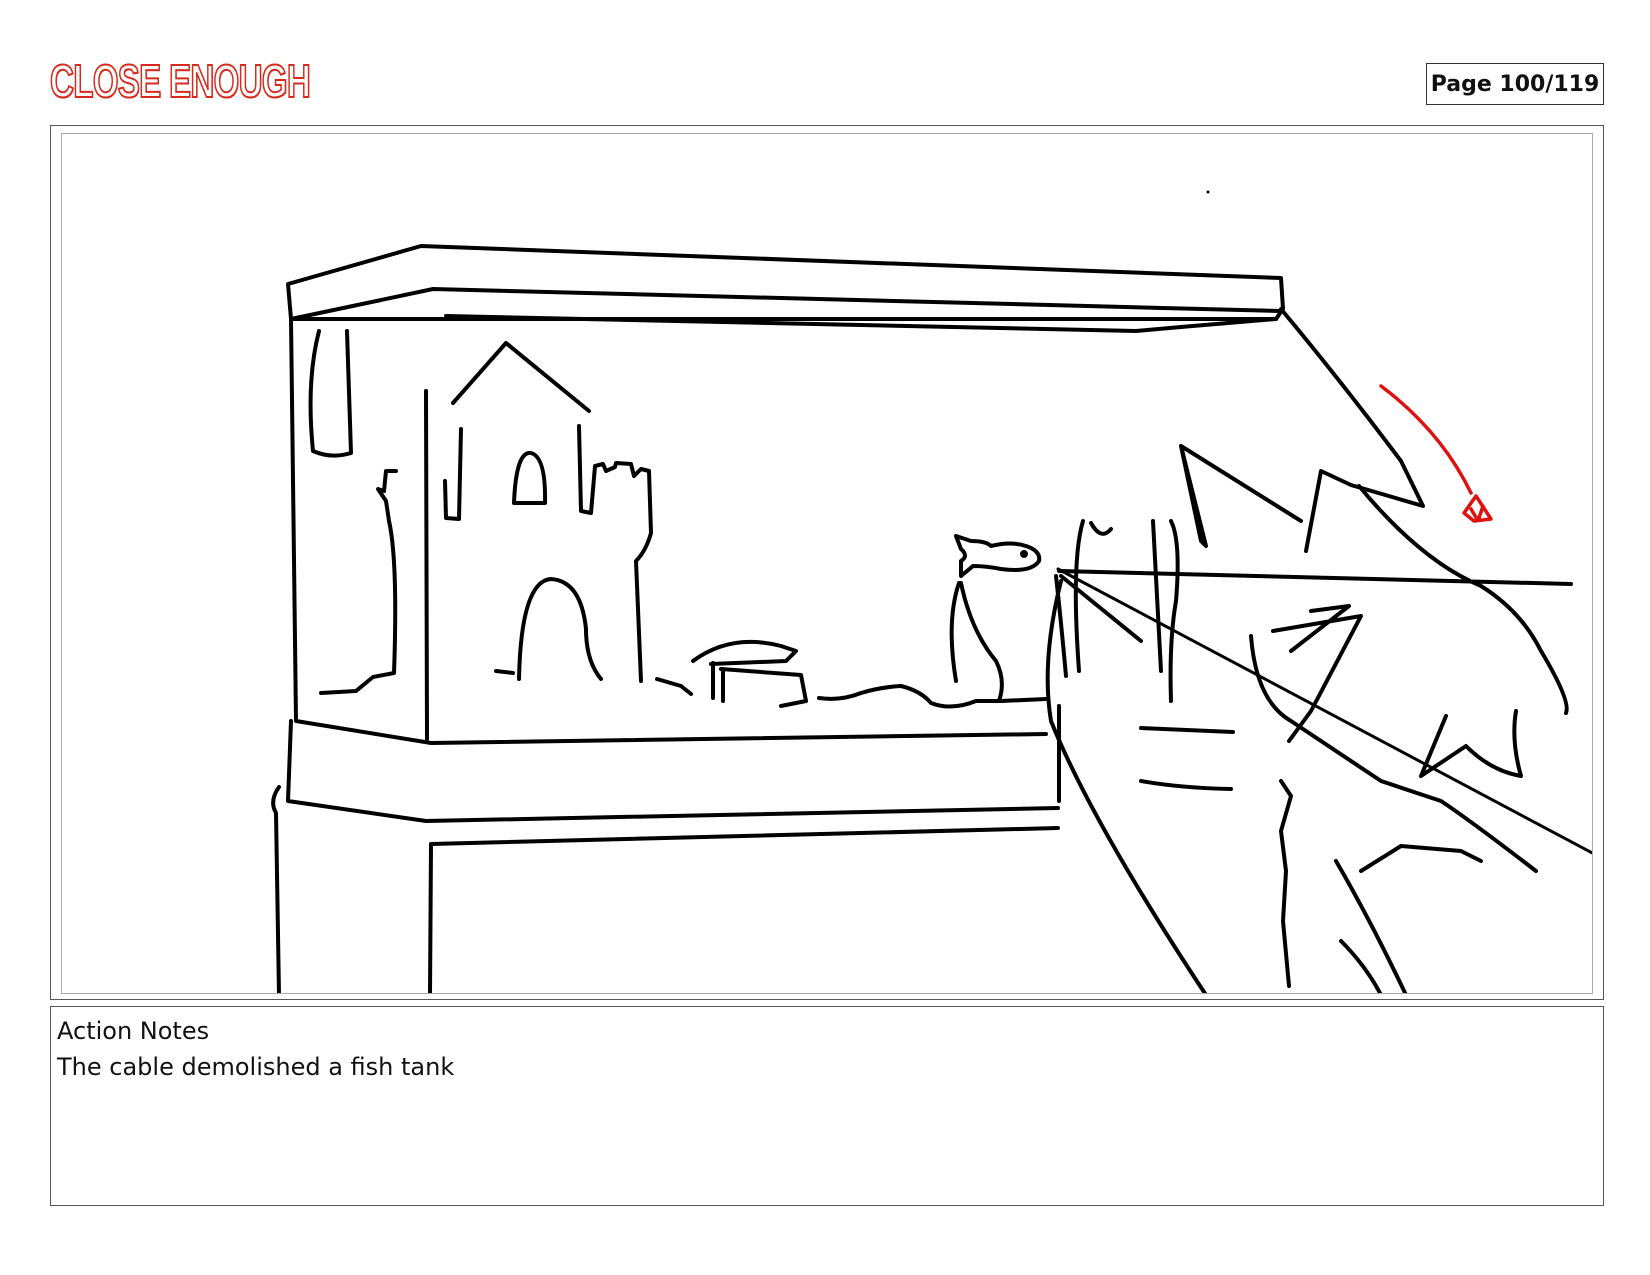 The width and height of the screenshot is (1650, 1275). What do you see at coordinates (256, 1067) in the screenshot?
I see `action-notes-text: The cable demolished a fish tank` at bounding box center [256, 1067].